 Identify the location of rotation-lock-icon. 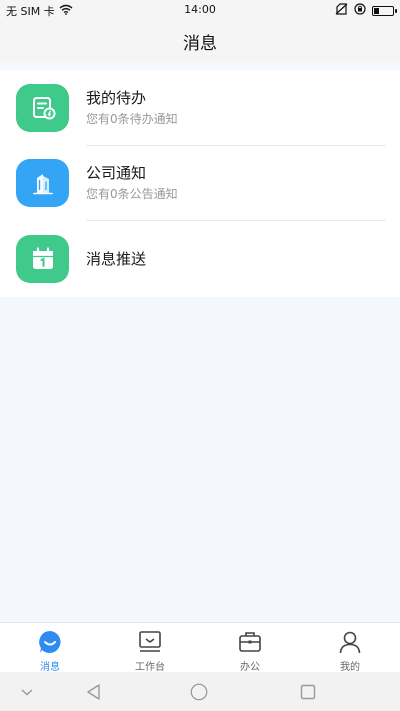
(360, 10).